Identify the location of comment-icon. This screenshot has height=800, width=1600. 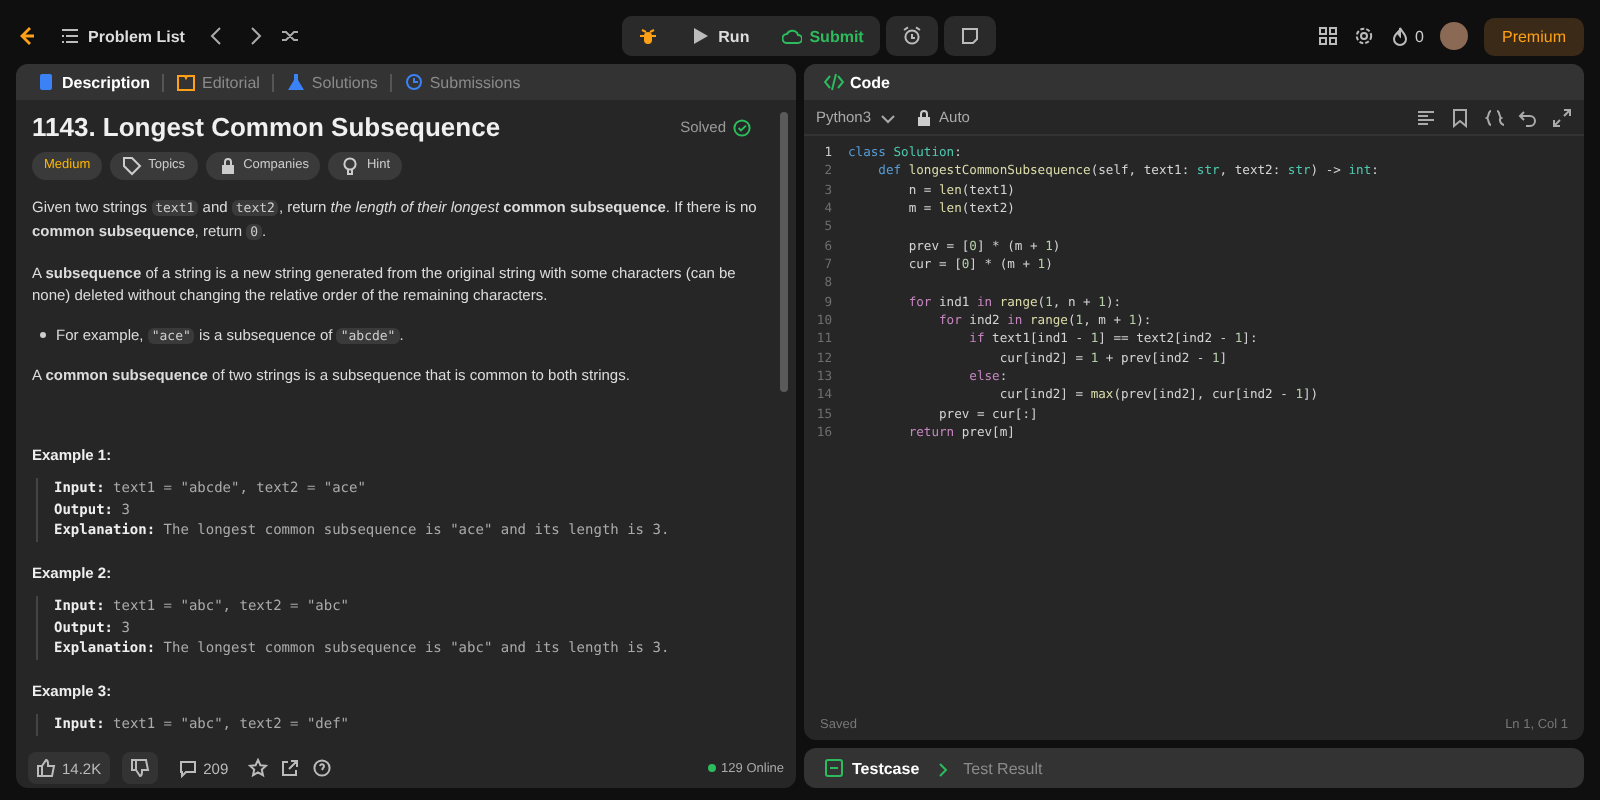
(187, 768).